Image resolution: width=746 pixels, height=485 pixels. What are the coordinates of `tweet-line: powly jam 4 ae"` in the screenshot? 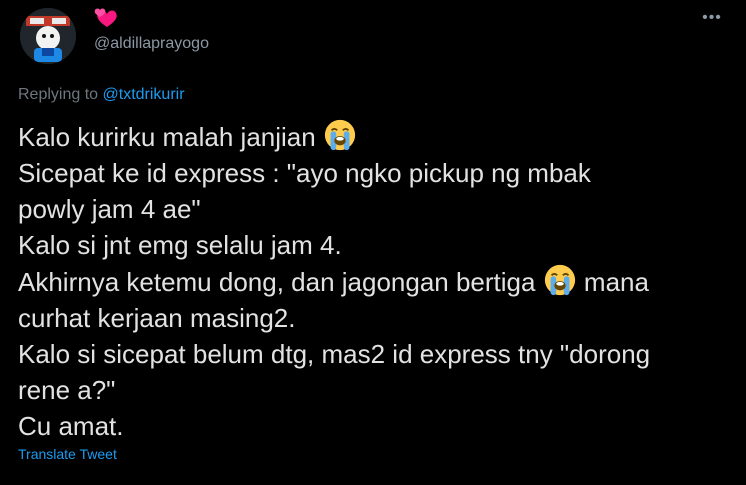 It's located at (109, 209).